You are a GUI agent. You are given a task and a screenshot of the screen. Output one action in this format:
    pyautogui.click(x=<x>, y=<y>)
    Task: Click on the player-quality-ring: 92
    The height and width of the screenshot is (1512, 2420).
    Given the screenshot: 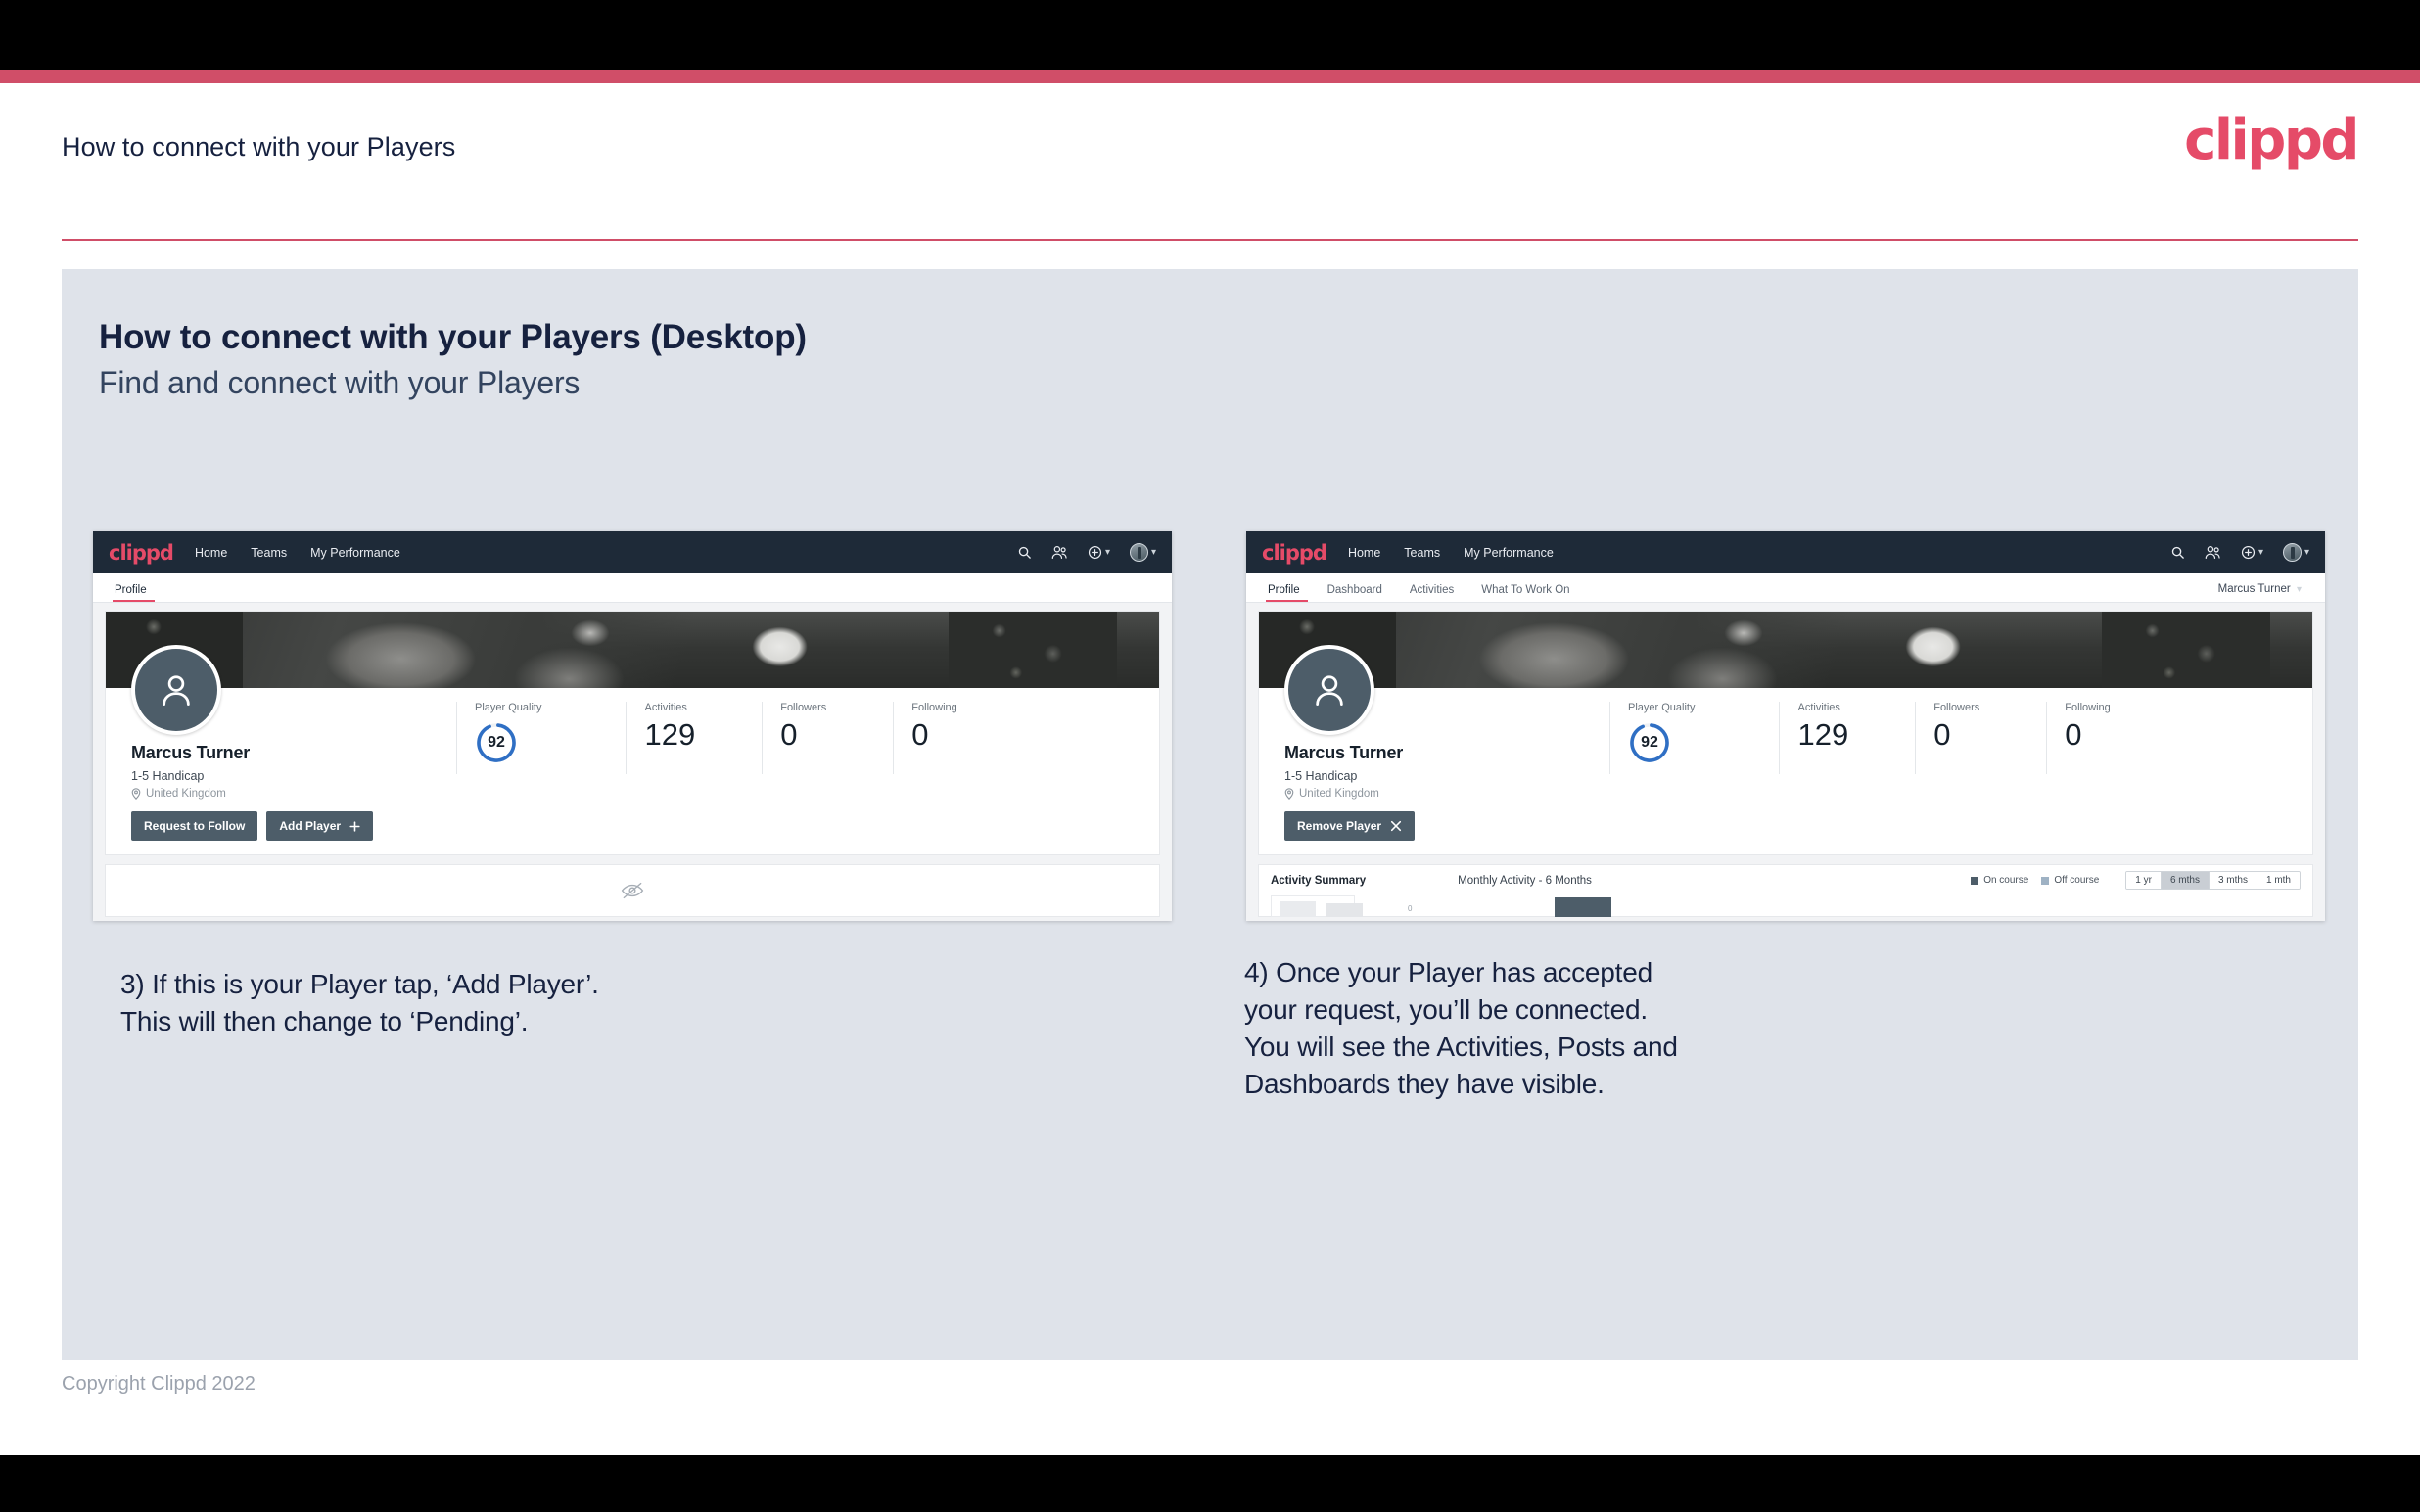 What is the action you would take?
    pyautogui.click(x=496, y=742)
    